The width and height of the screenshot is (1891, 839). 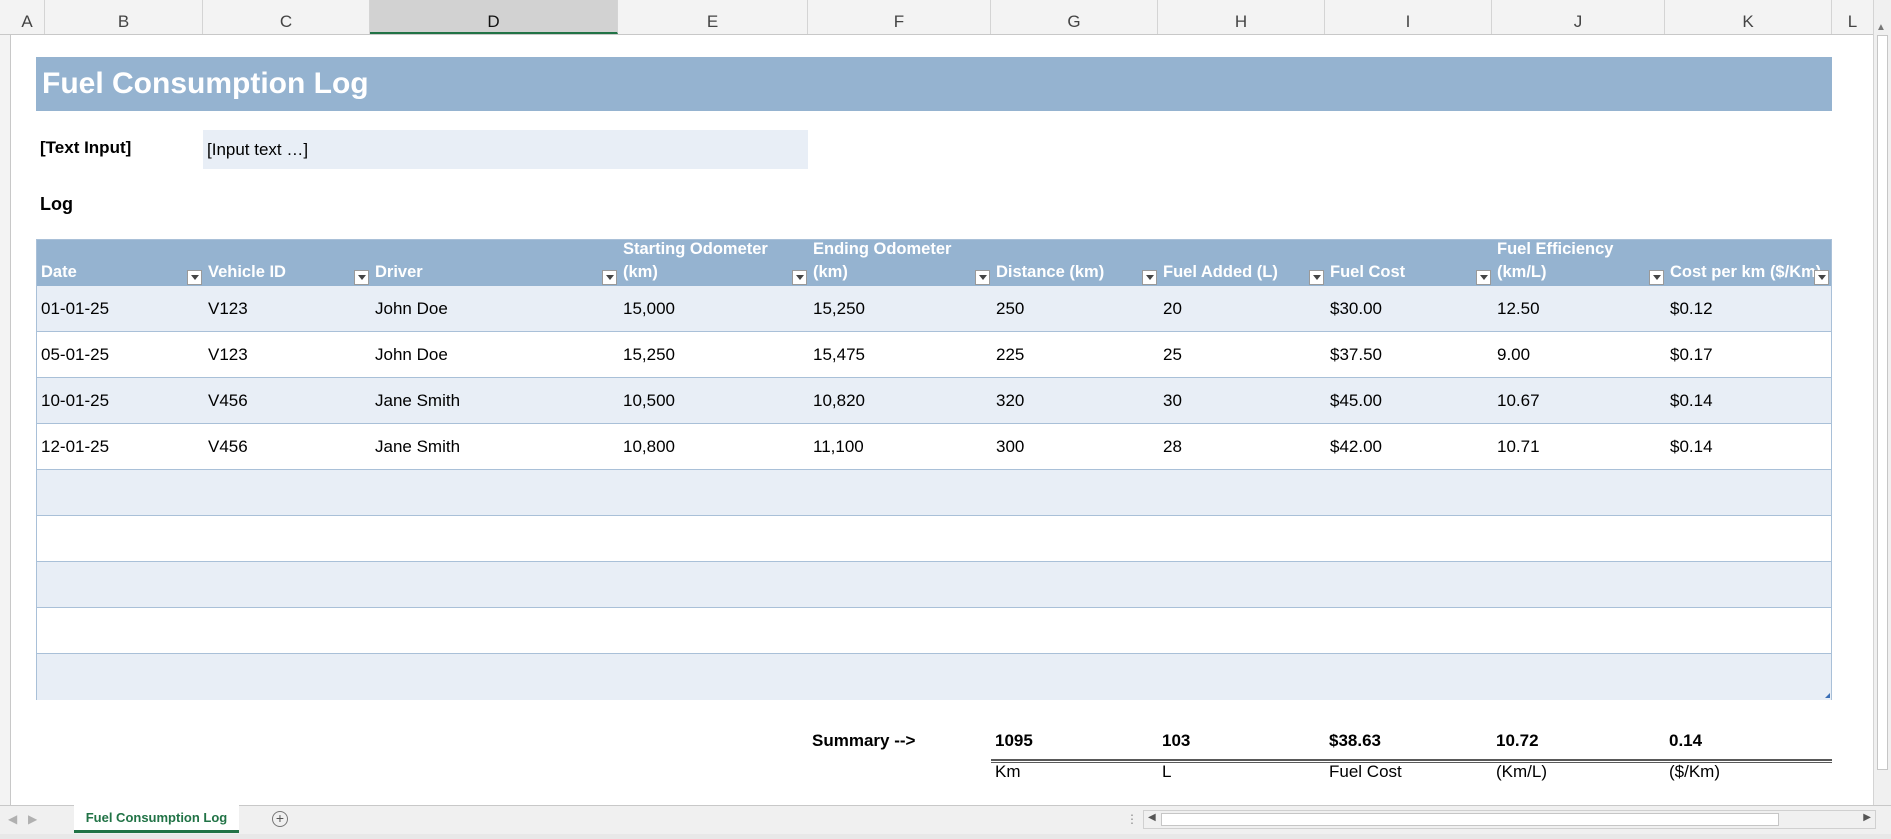 I want to click on cell-fuel-efficiency: 12.50, so click(x=1516, y=309).